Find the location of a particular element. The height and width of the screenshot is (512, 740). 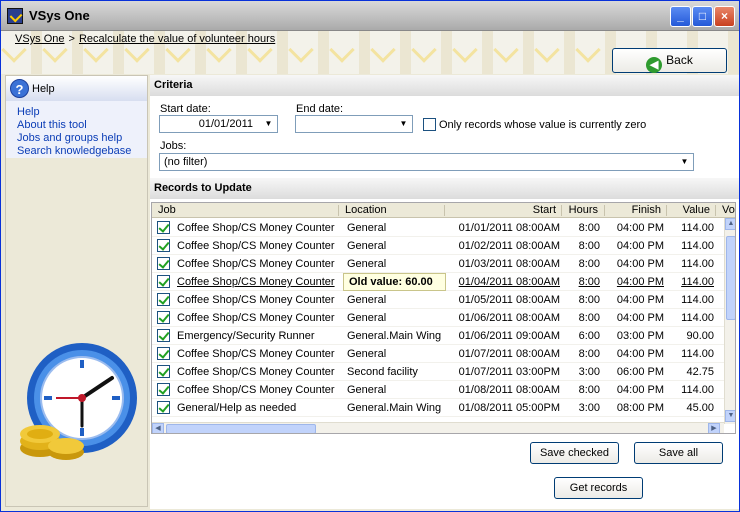

old-value-tooltip: Old value: 60.00 is located at coordinates (394, 282).